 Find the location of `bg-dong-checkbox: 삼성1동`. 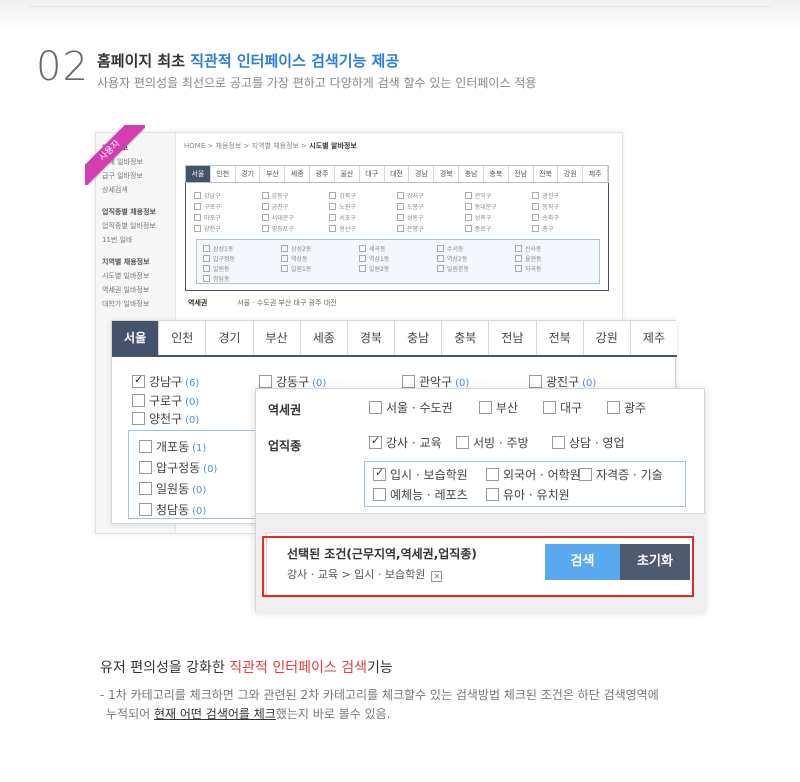

bg-dong-checkbox: 삼성1동 is located at coordinates (242, 249).